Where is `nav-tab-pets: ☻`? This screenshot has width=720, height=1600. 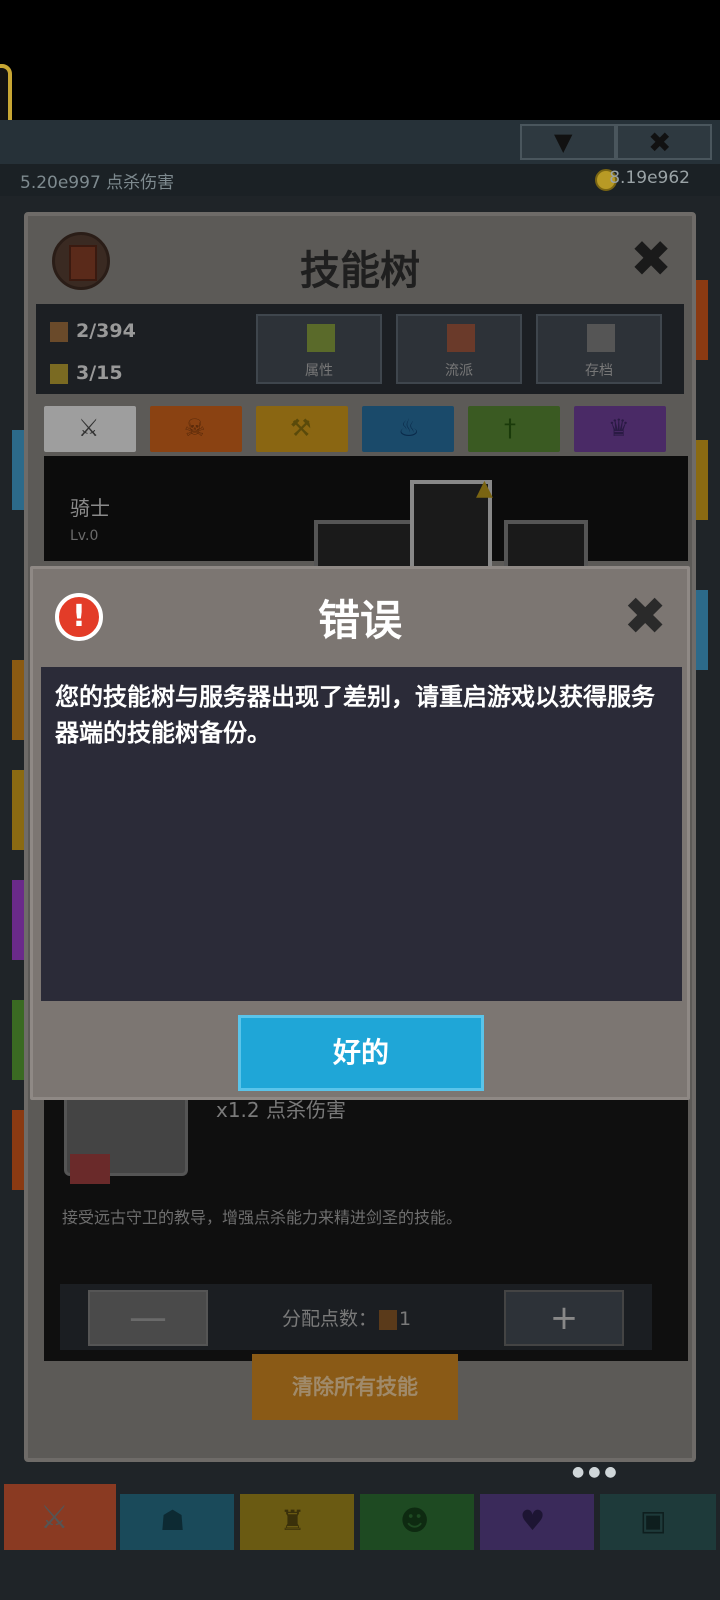 nav-tab-pets: ☻ is located at coordinates (417, 1522).